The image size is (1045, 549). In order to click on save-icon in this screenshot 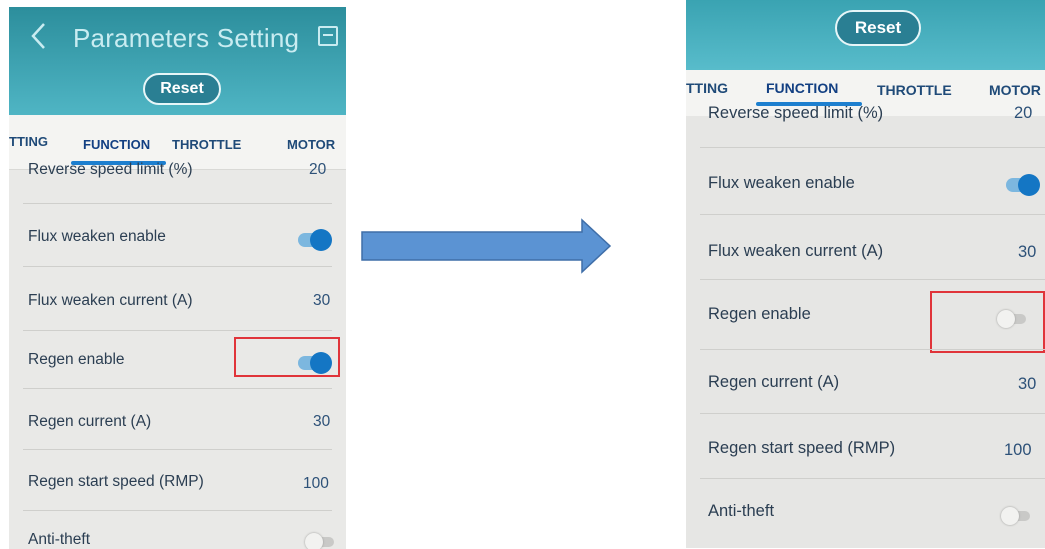, I will do `click(328, 36)`.